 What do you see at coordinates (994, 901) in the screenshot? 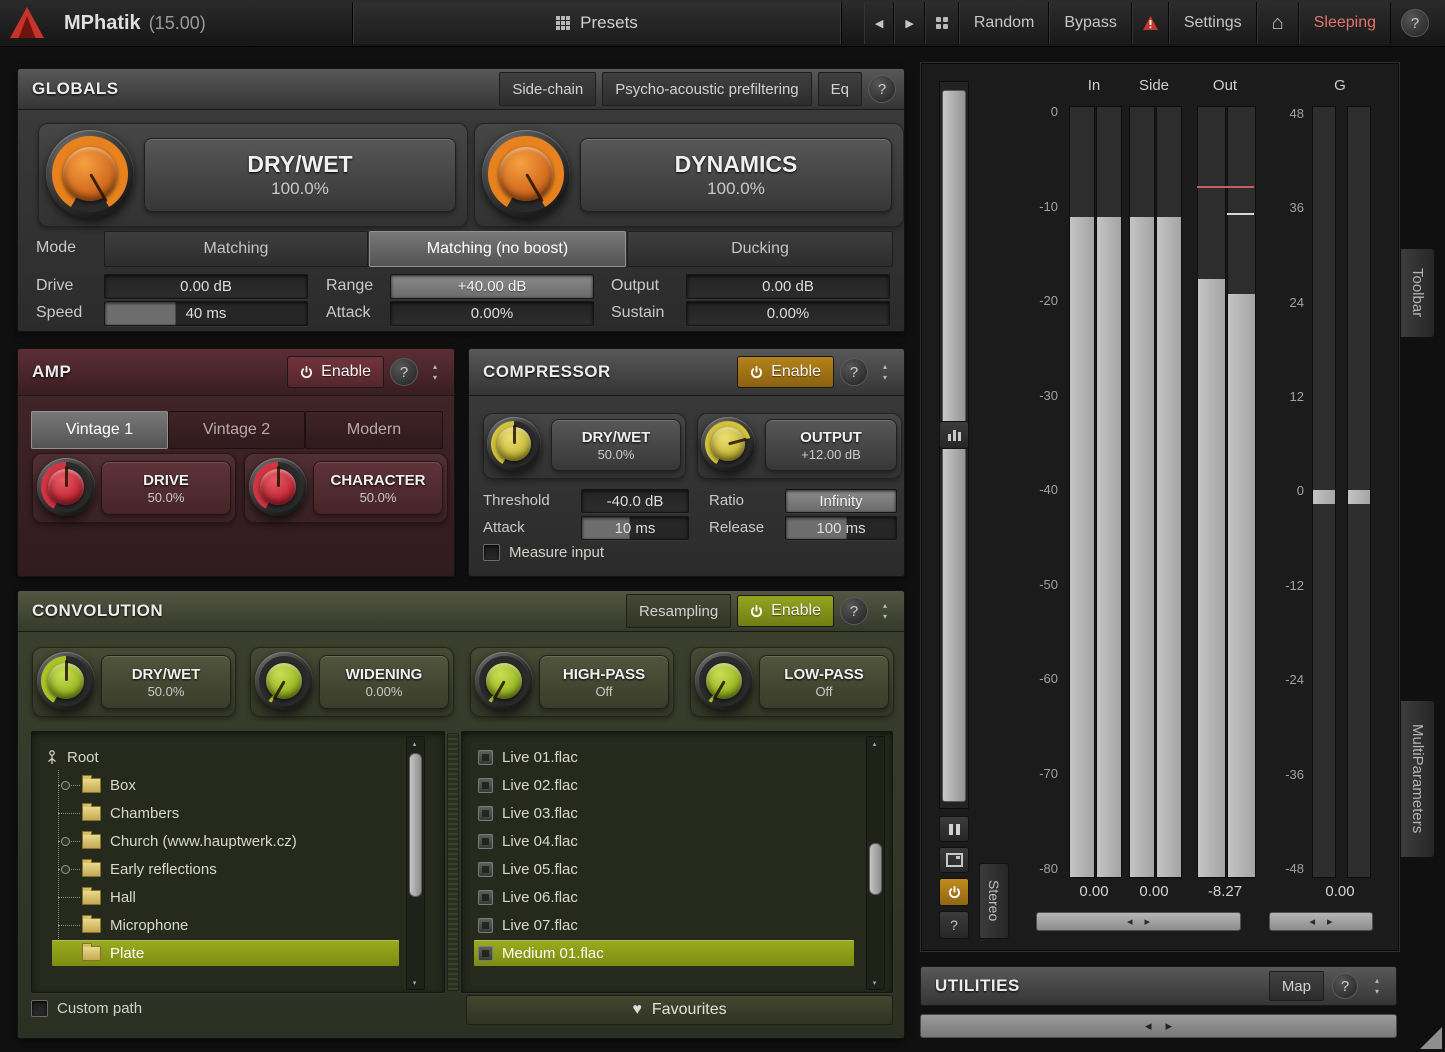
I see `stereo-mode-button: Stereo` at bounding box center [994, 901].